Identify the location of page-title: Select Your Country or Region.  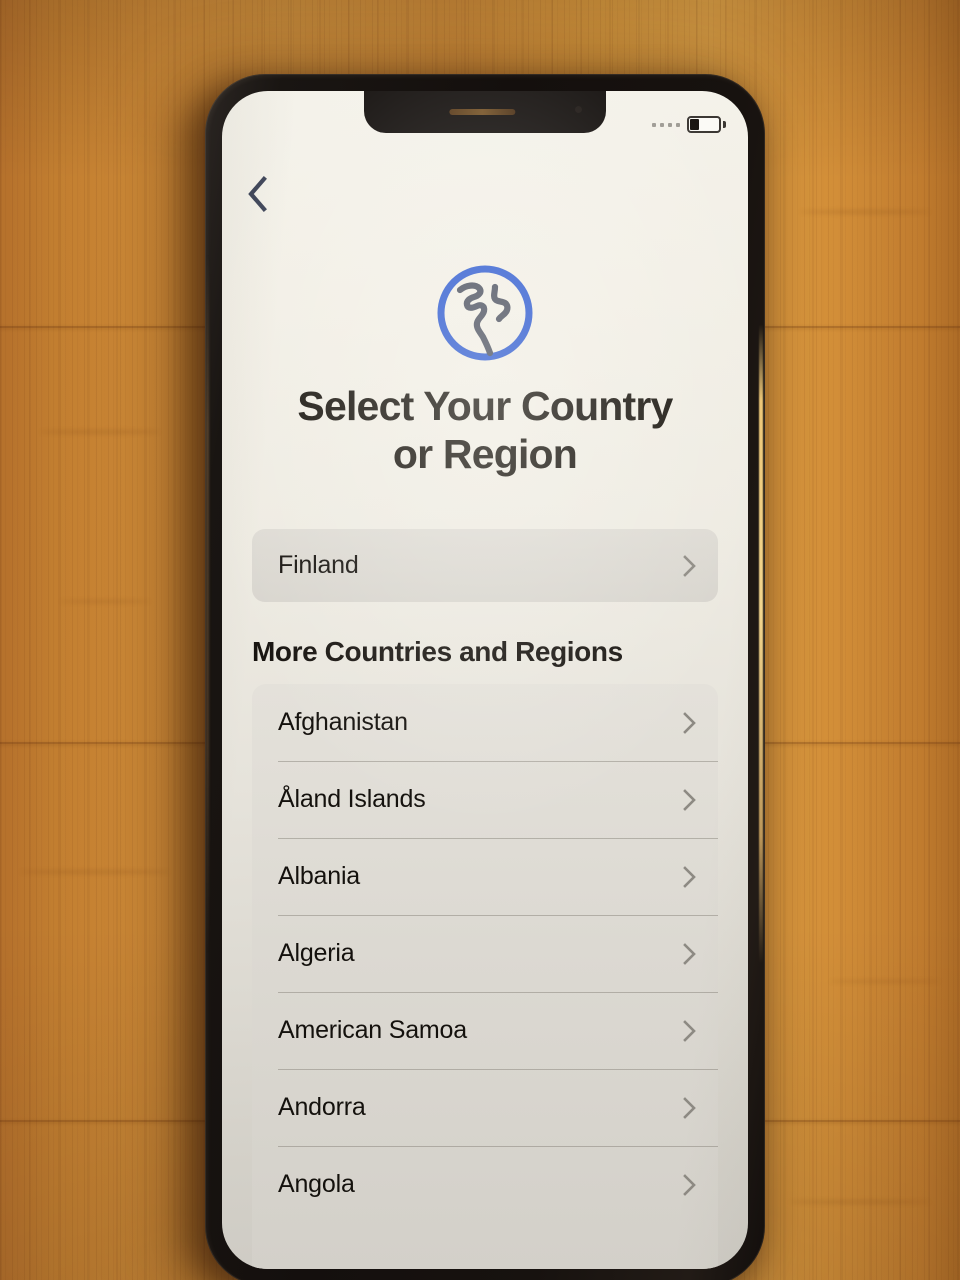
(485, 430).